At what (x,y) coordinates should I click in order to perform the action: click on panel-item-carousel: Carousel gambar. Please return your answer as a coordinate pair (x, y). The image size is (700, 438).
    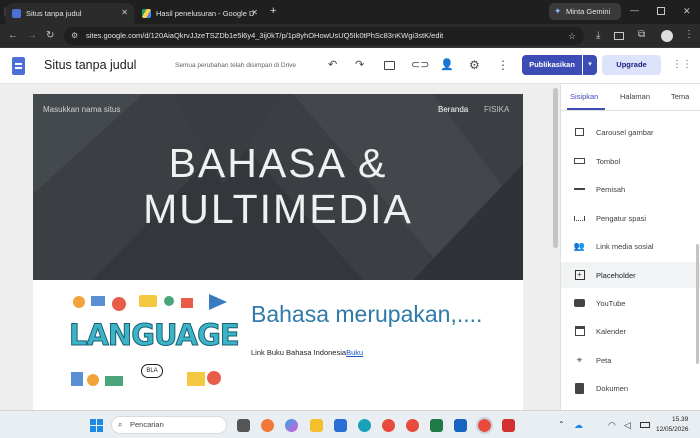
    Looking at the image, I should click on (630, 132).